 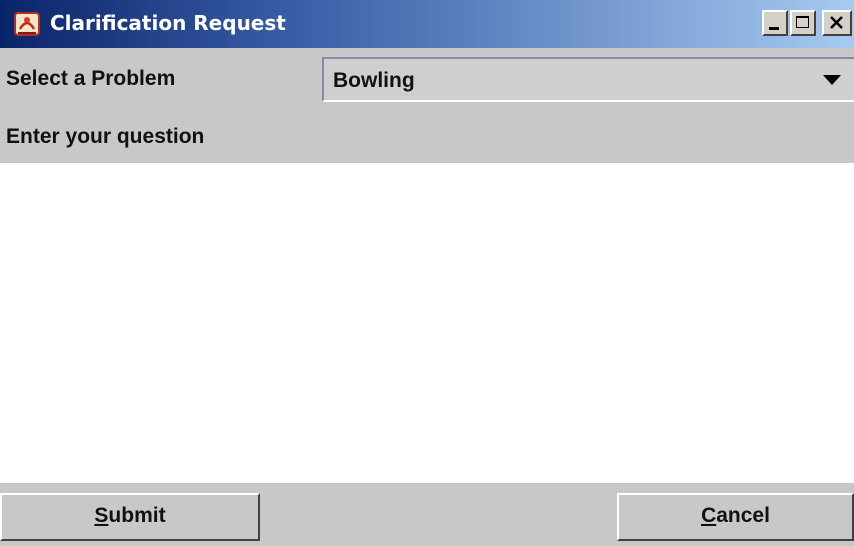 I want to click on select-problem-label: Select a Problem, so click(x=91, y=78).